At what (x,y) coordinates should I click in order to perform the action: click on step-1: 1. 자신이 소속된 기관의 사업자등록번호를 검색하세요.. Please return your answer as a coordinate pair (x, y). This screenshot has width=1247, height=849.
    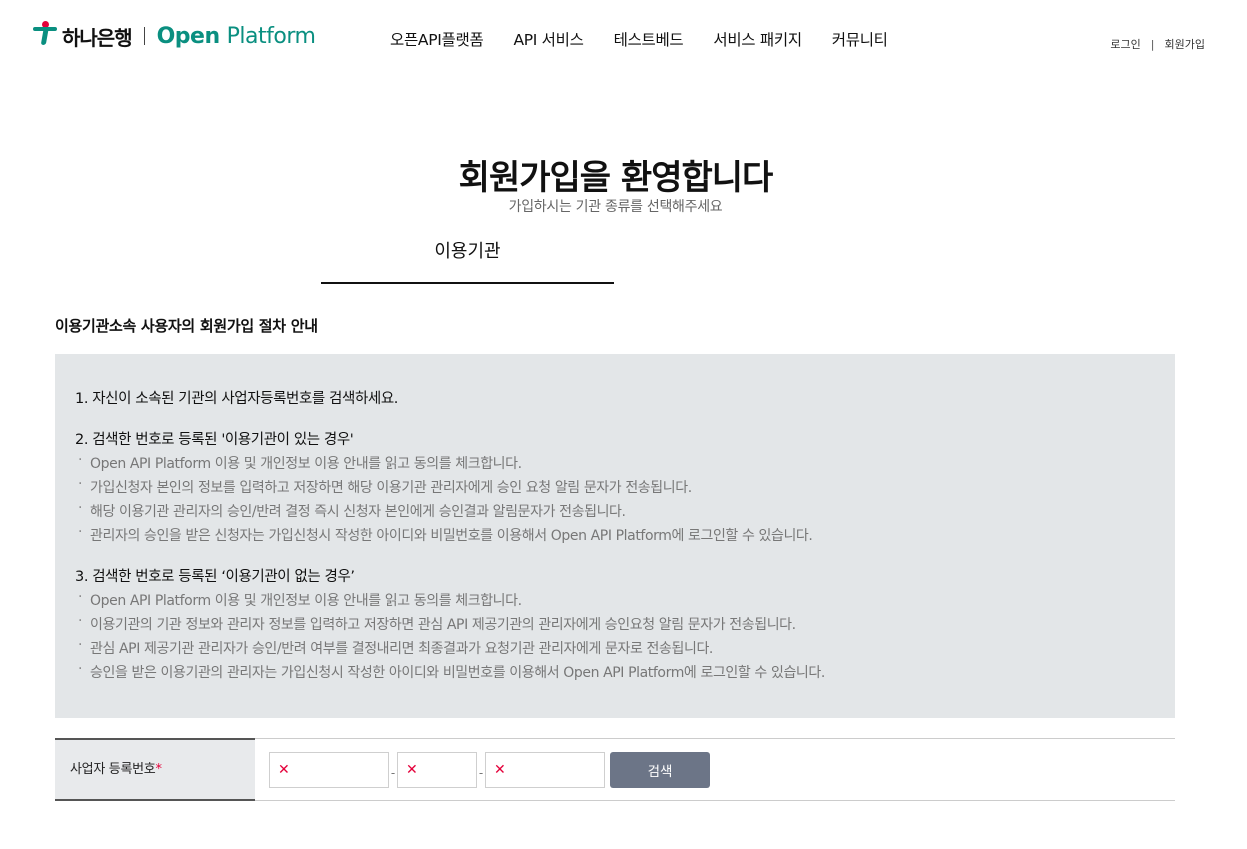
    Looking at the image, I should click on (615, 399).